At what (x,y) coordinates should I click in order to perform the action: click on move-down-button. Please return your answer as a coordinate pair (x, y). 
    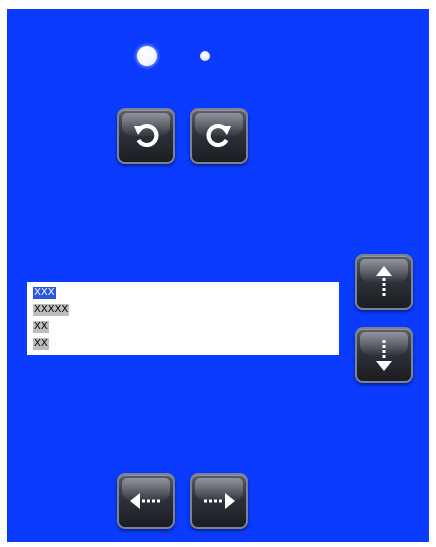
    Looking at the image, I should click on (384, 355).